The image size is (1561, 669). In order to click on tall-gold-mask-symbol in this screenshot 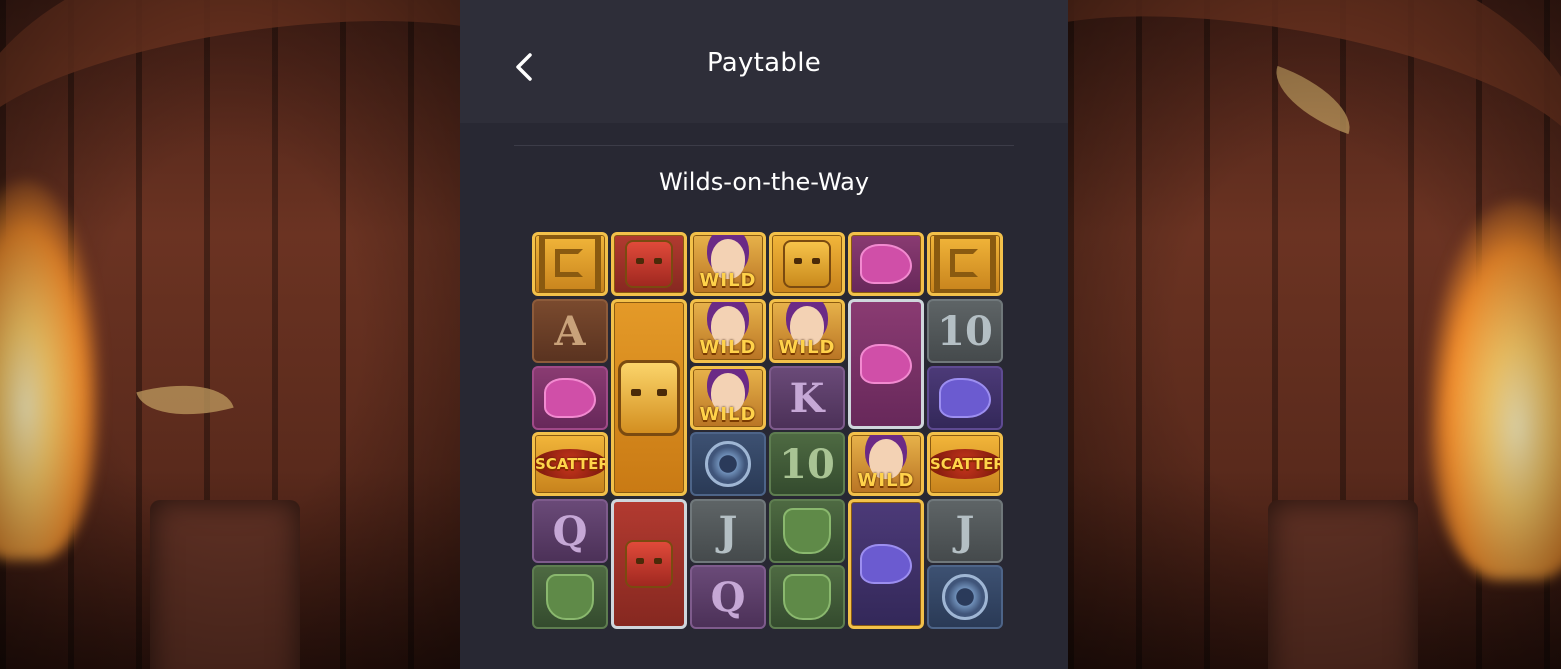, I will do `click(649, 397)`.